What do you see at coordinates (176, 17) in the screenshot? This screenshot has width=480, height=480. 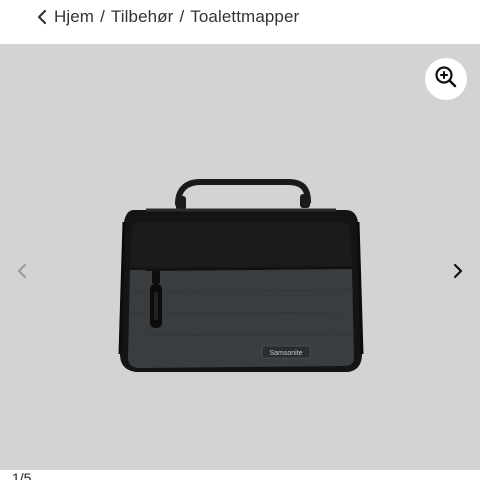 I see `breadcrumb: Hjem / Tilbehør / Toalettmapper` at bounding box center [176, 17].